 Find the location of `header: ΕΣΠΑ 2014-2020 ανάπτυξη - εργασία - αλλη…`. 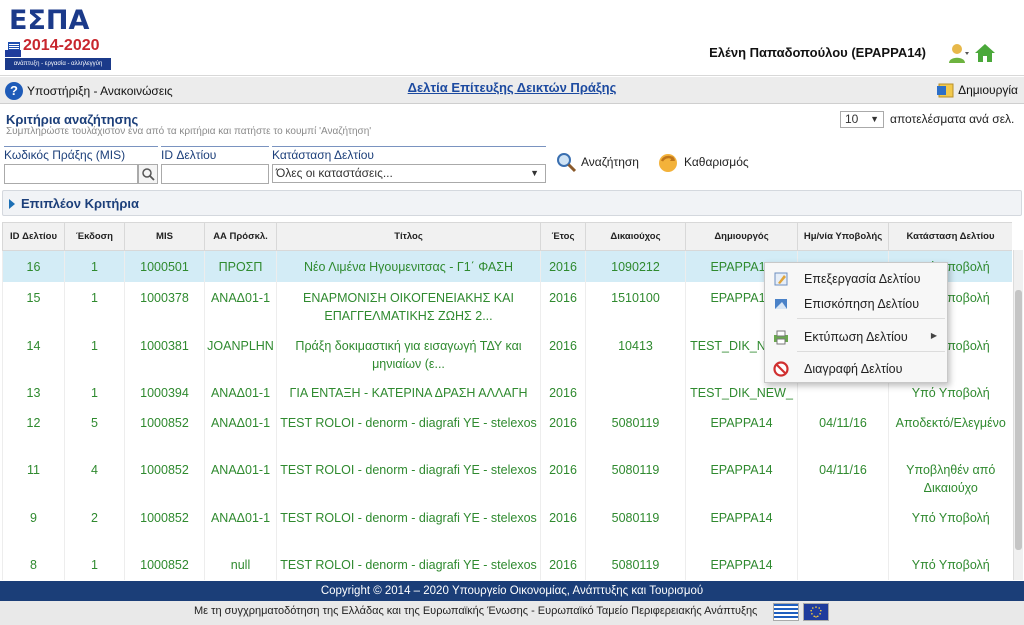

header: ΕΣΠΑ 2014-2020 ανάπτυξη - εργασία - αλλη… is located at coordinates (512, 38).